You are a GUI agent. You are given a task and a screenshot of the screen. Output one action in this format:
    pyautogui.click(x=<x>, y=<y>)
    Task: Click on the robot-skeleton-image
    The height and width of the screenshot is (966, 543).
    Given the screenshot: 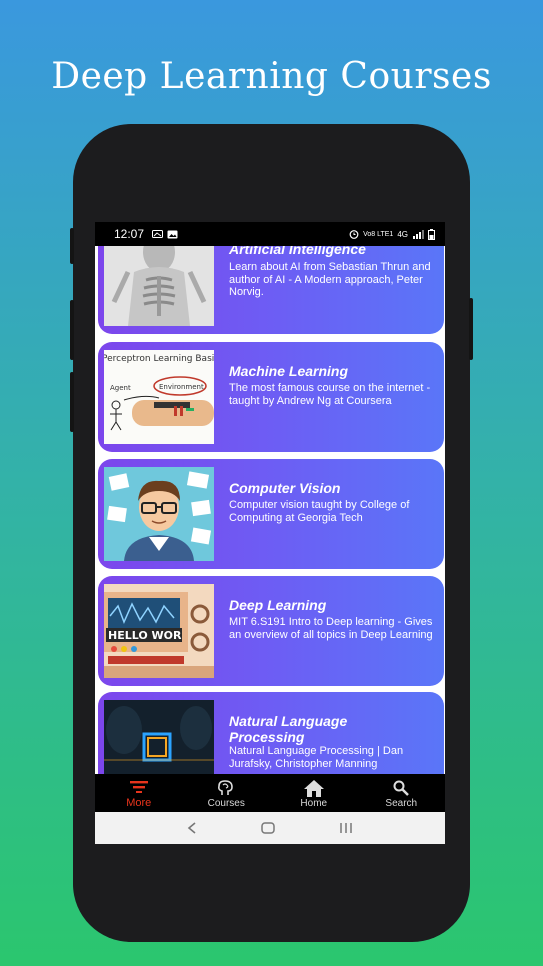 What is the action you would take?
    pyautogui.click(x=159, y=286)
    